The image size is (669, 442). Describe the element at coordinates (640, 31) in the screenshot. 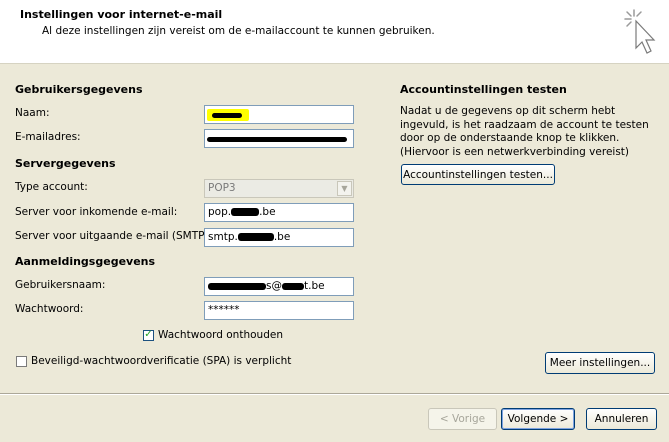

I see `click-cursor-icon` at that location.